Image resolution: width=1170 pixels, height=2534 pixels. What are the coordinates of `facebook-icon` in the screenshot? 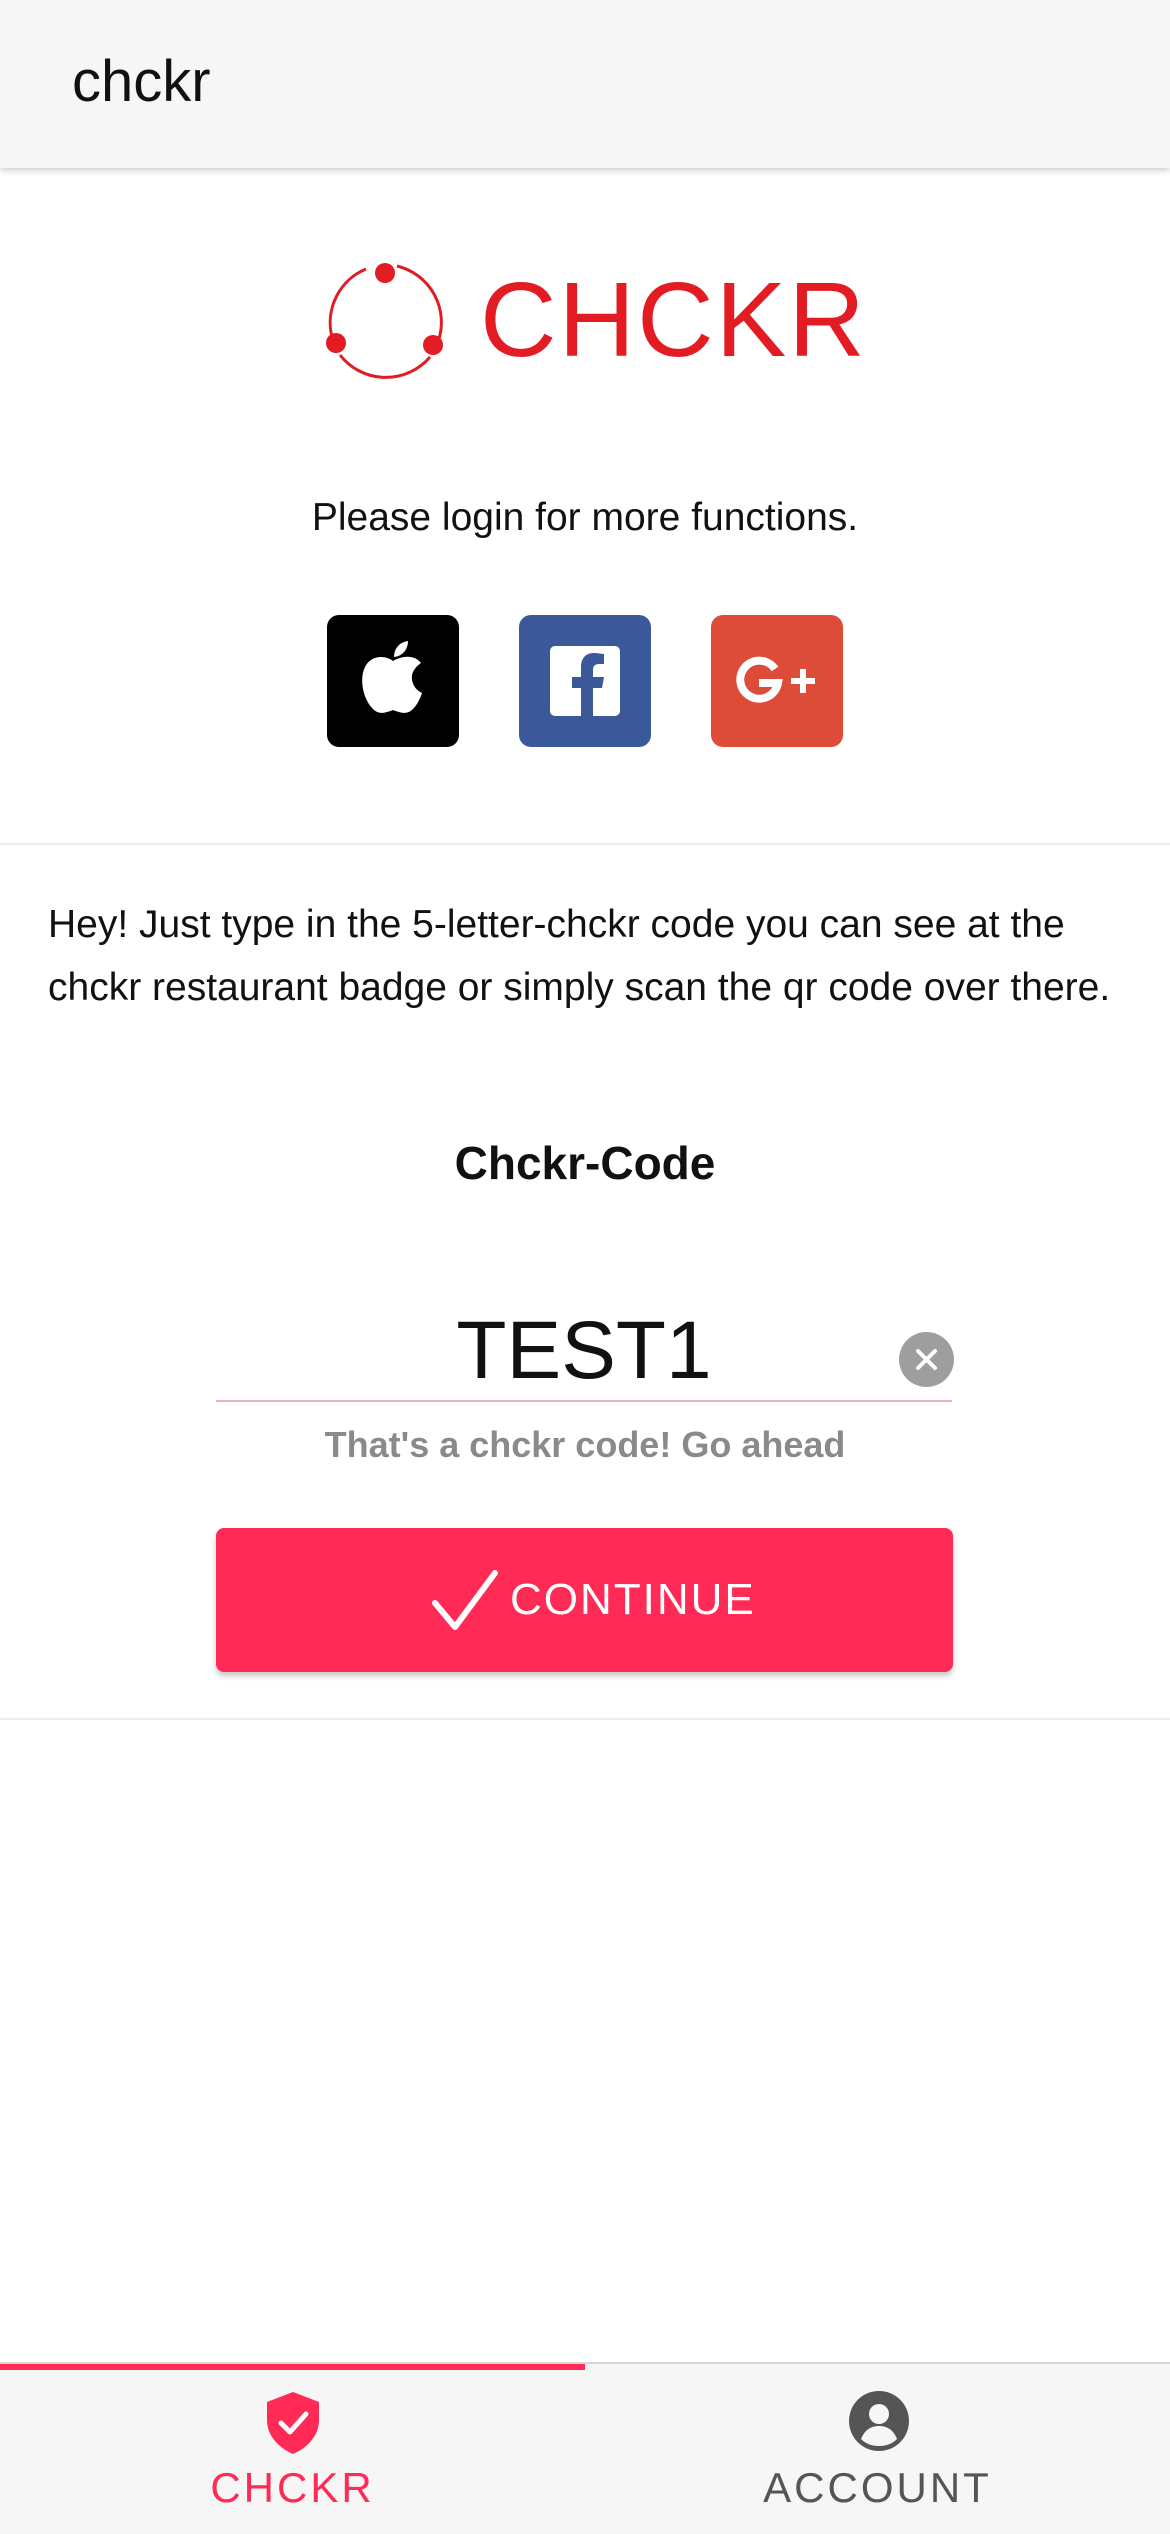 It's located at (585, 681).